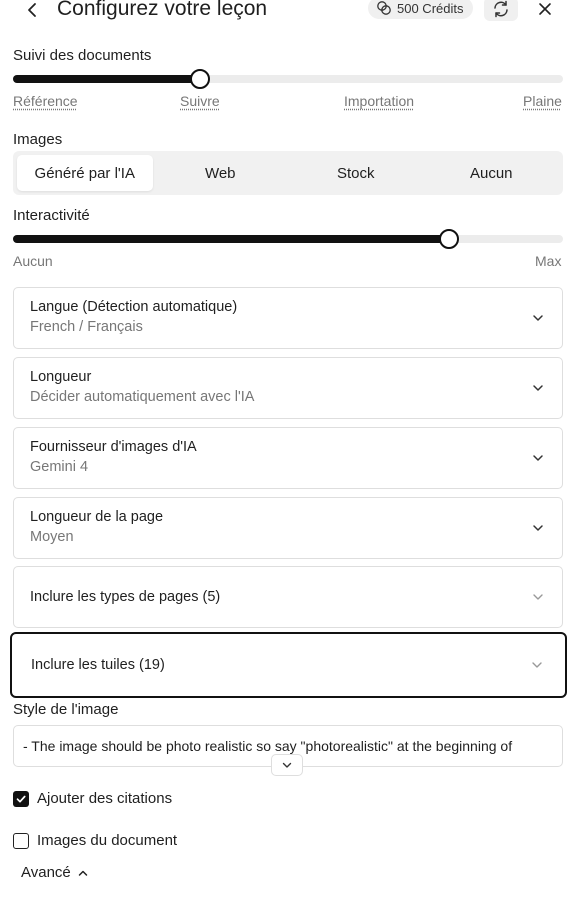  Describe the element at coordinates (200, 101) in the screenshot. I see `documents-stop-follow: Suivre` at that location.